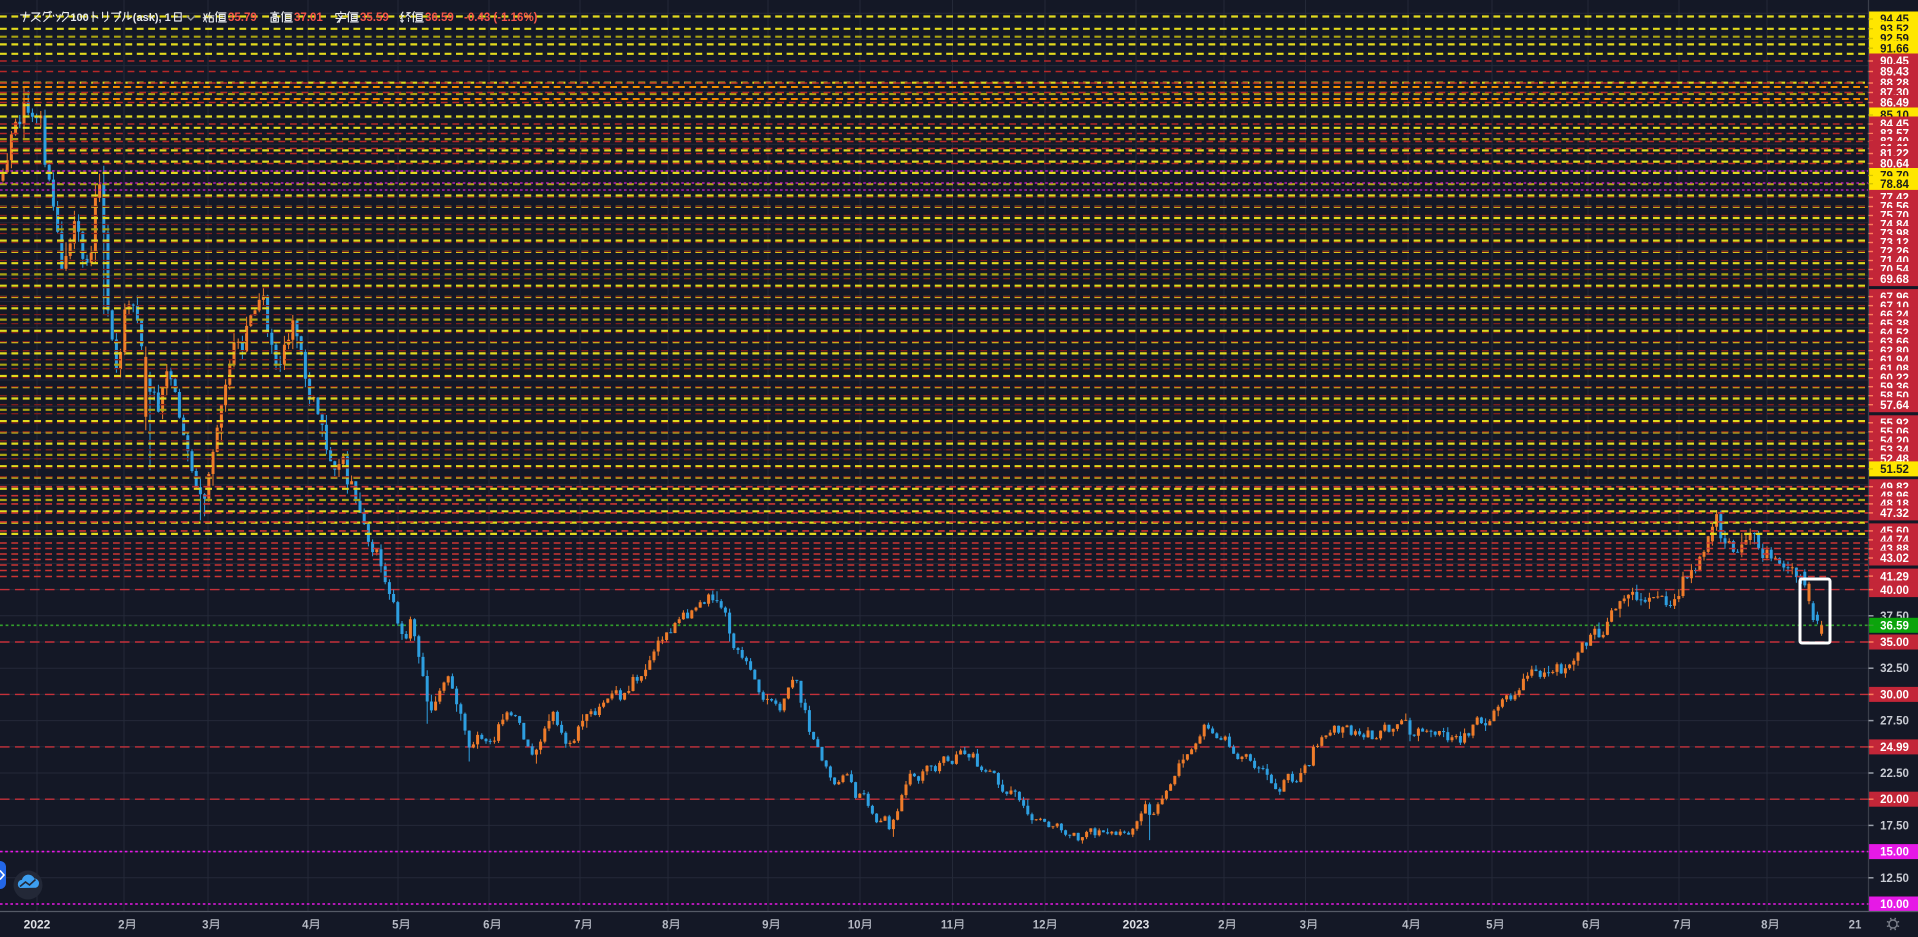  I want to click on svg-text: 35.00, so click(1894, 643).